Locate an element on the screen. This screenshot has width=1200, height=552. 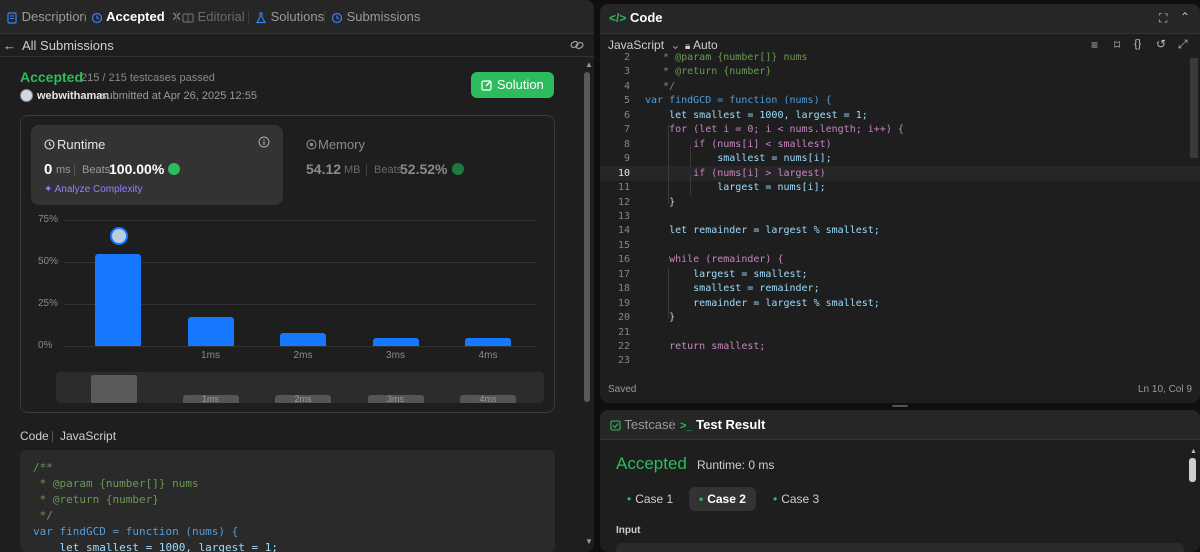
back-link: ← All Submissions is located at coordinates (58, 45).